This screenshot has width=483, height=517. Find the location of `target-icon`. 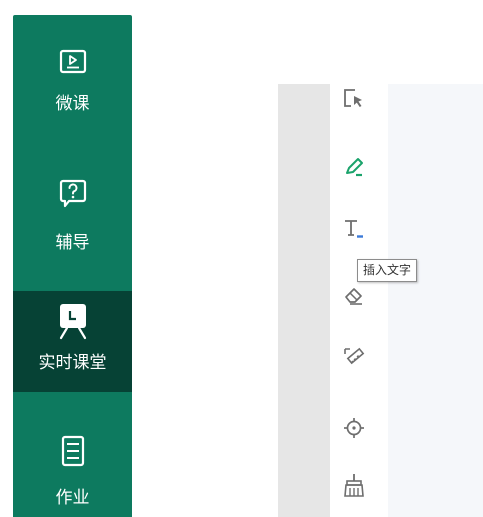

target-icon is located at coordinates (354, 430).